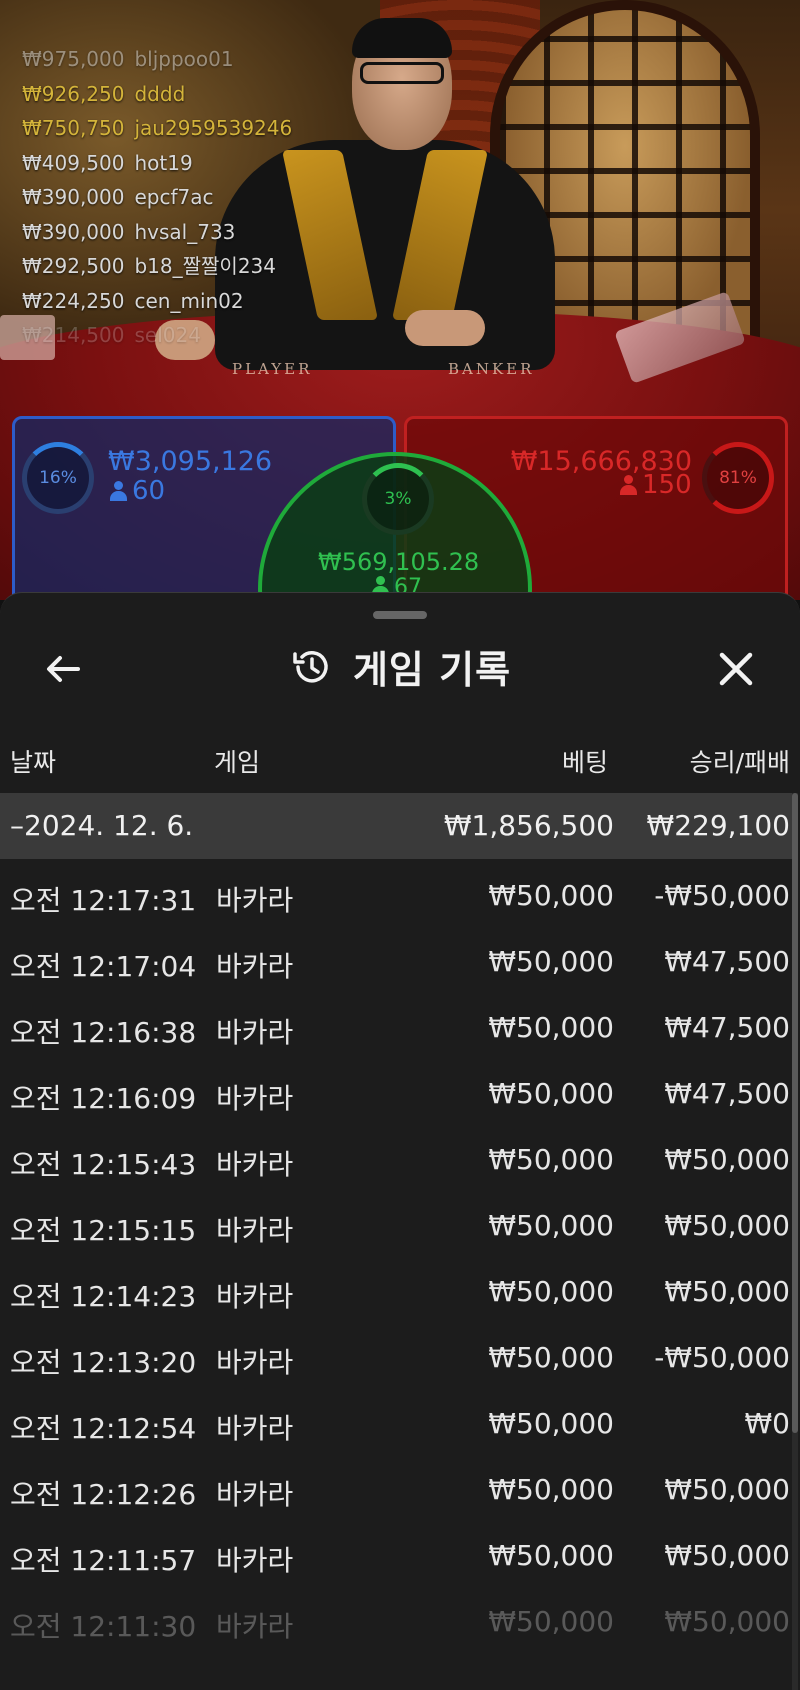 The width and height of the screenshot is (800, 1690). What do you see at coordinates (722, 1357) in the screenshot?
I see `row-result: -₩50,000` at bounding box center [722, 1357].